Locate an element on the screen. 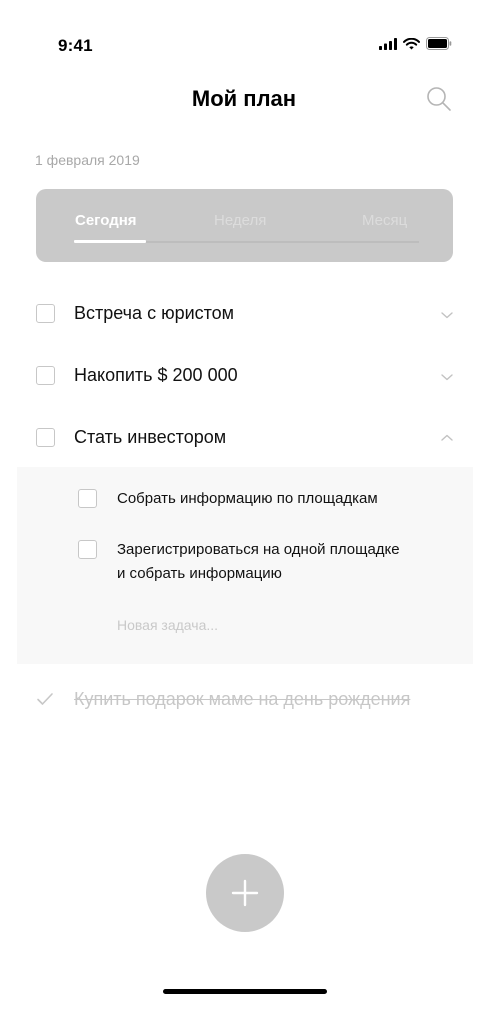 The image size is (488, 1022). task-label: Накопить $ 200 000 is located at coordinates (156, 375).